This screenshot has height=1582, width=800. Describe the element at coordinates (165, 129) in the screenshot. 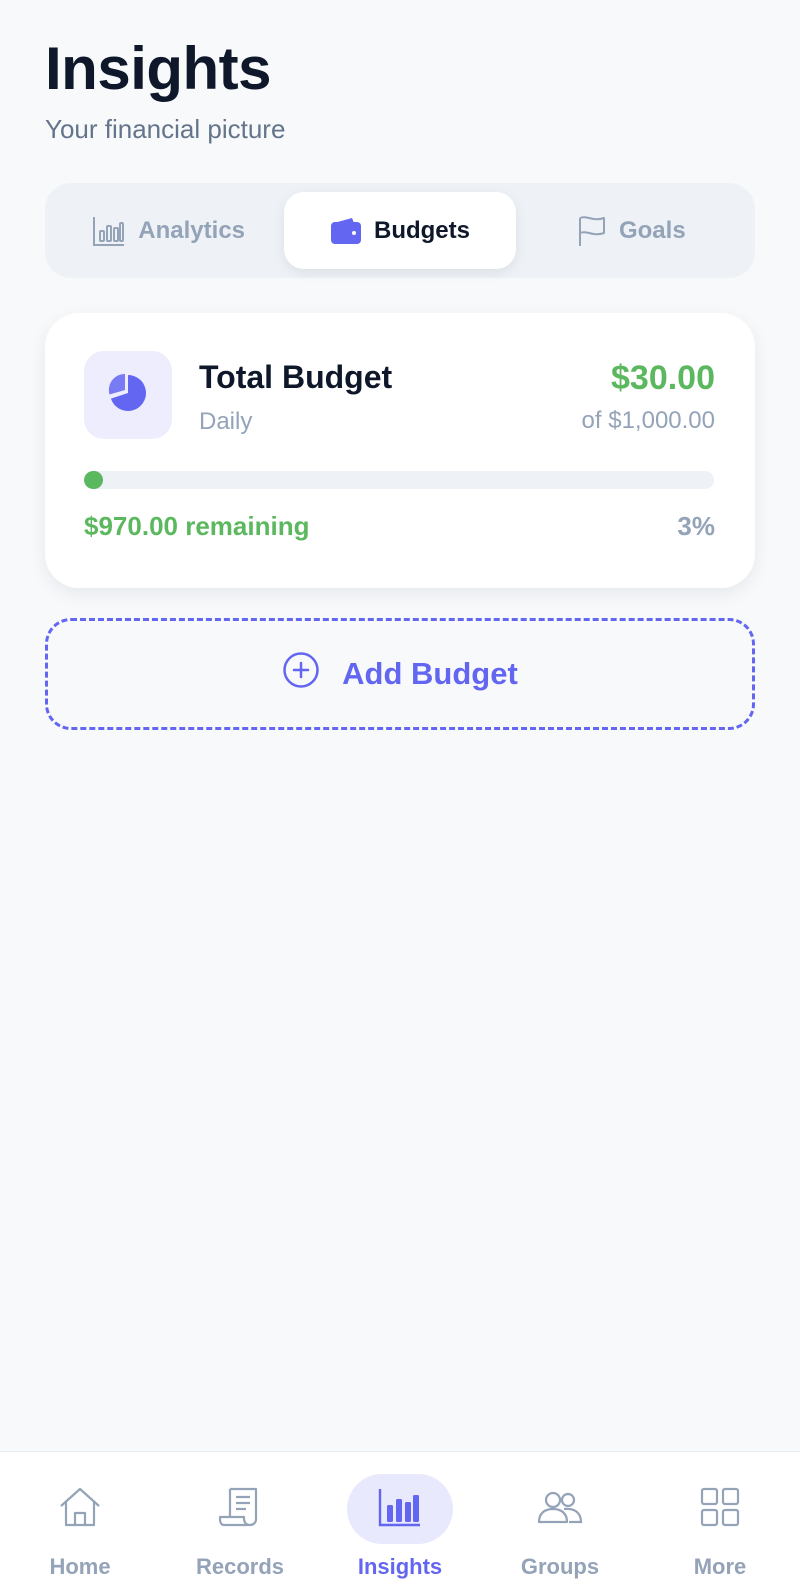

I see `page-subtitle: Your financial picture` at that location.